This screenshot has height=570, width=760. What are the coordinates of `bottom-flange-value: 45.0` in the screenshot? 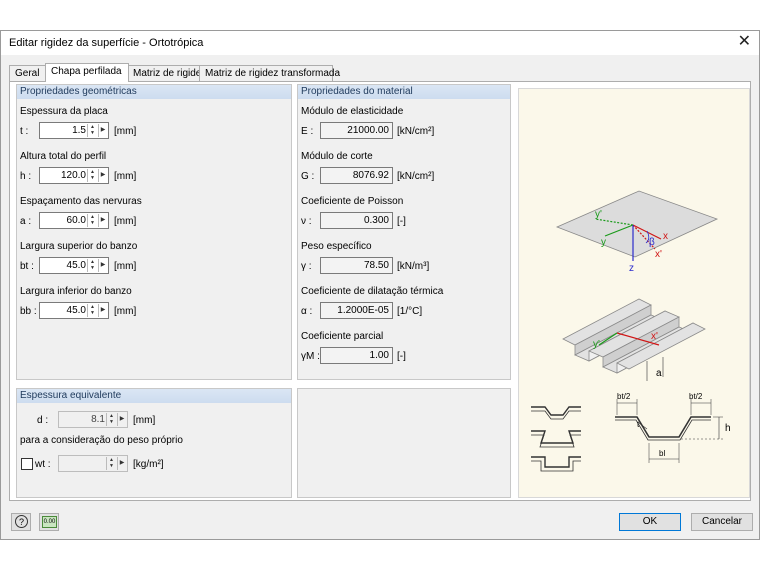 It's located at (76, 310).